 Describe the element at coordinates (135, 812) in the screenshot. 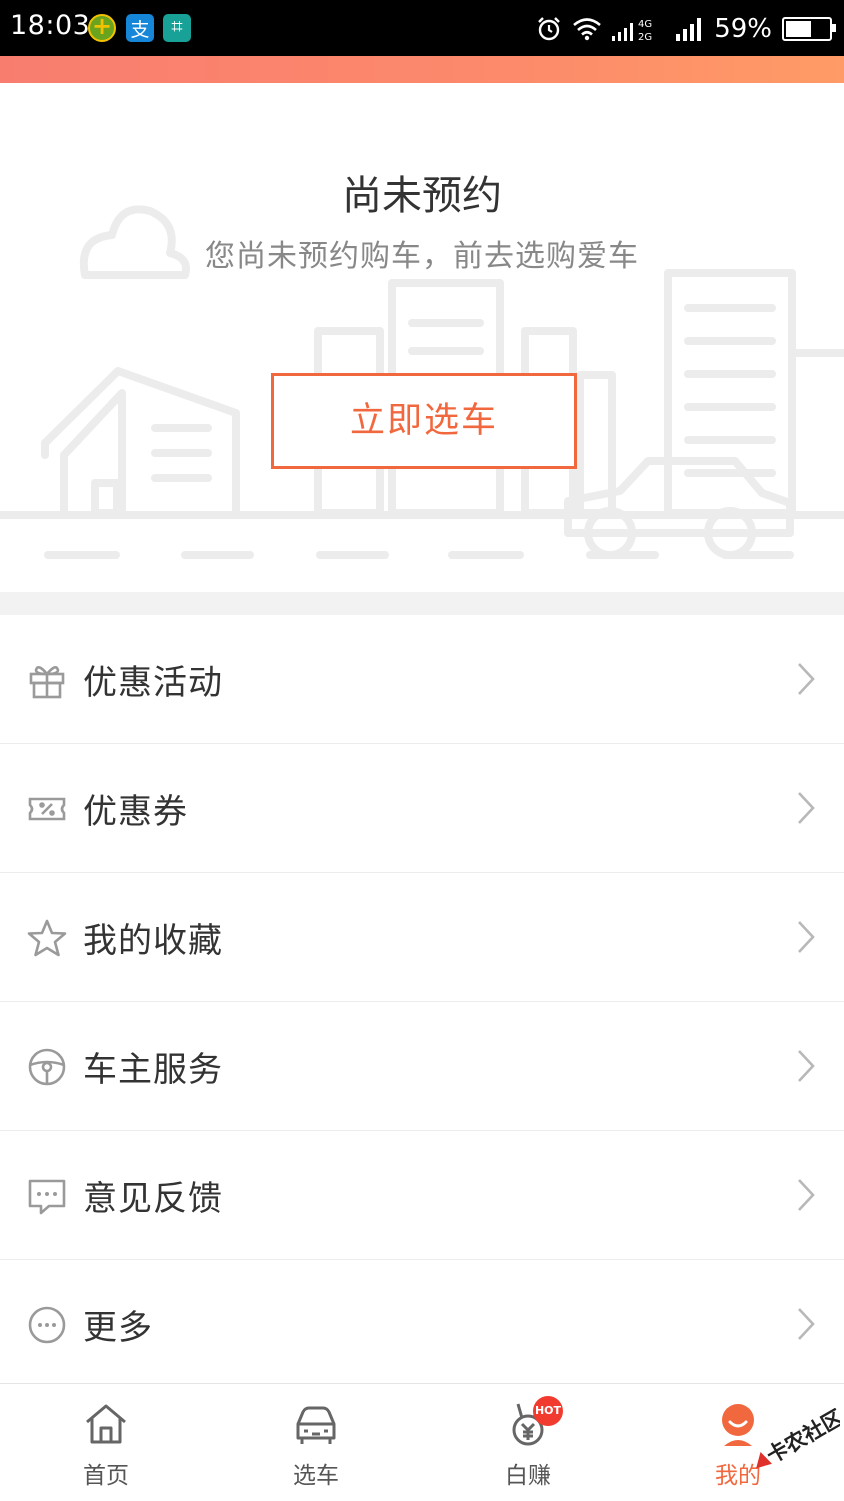

I see `menu-item-label: 优惠券` at that location.